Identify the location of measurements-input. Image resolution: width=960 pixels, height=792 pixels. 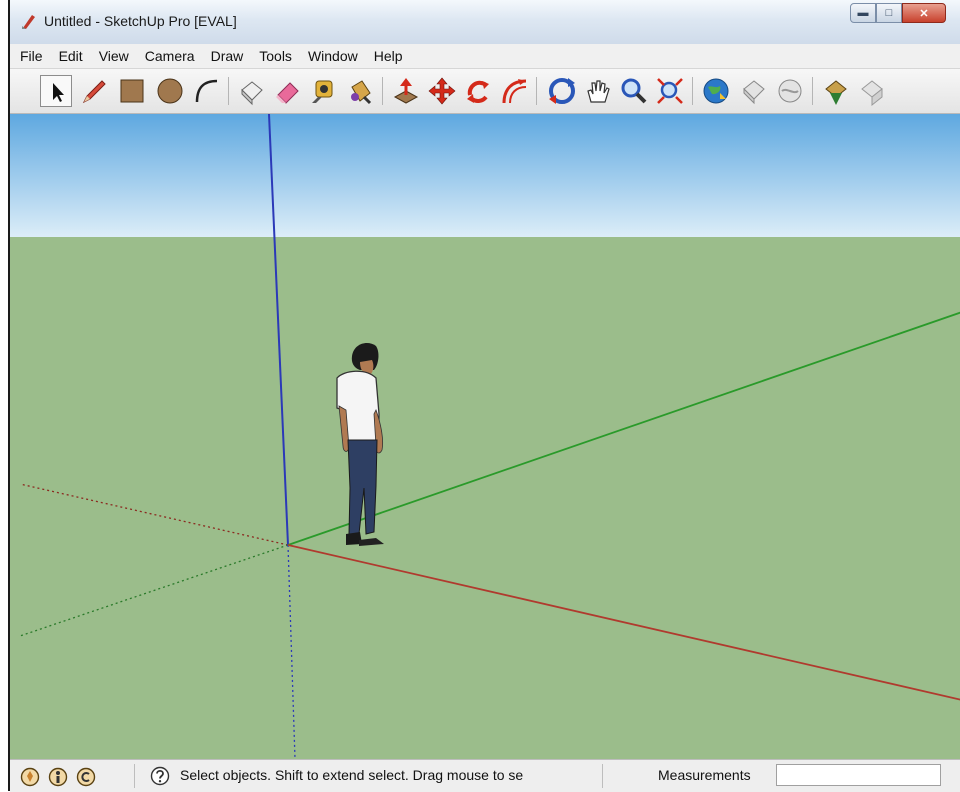
(858, 775).